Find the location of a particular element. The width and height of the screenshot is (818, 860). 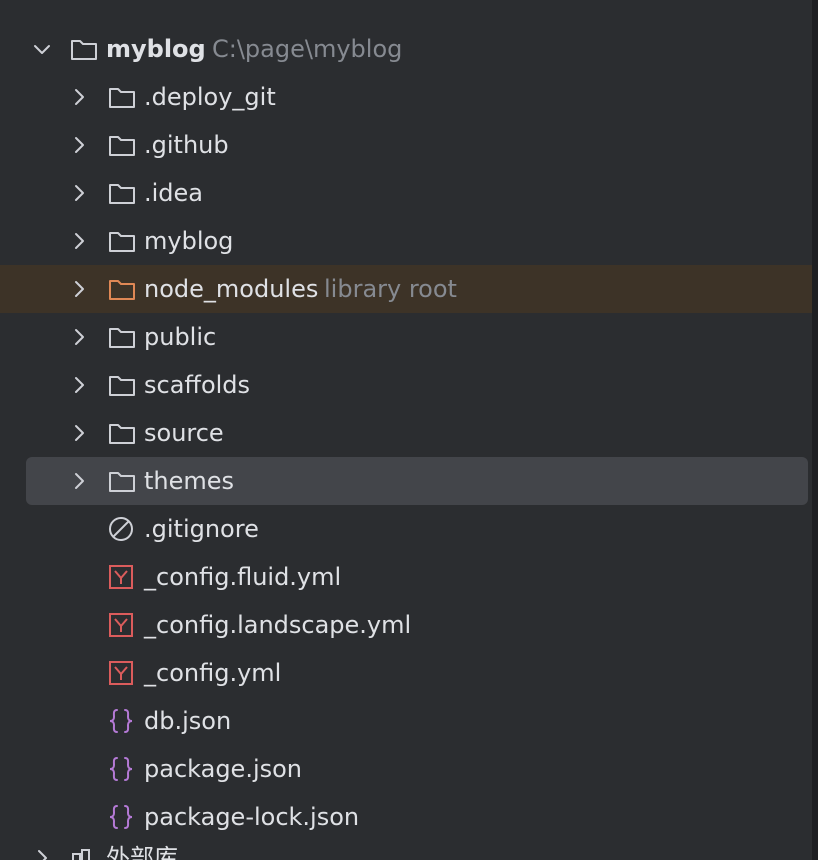

folder-label: .idea is located at coordinates (174, 193).